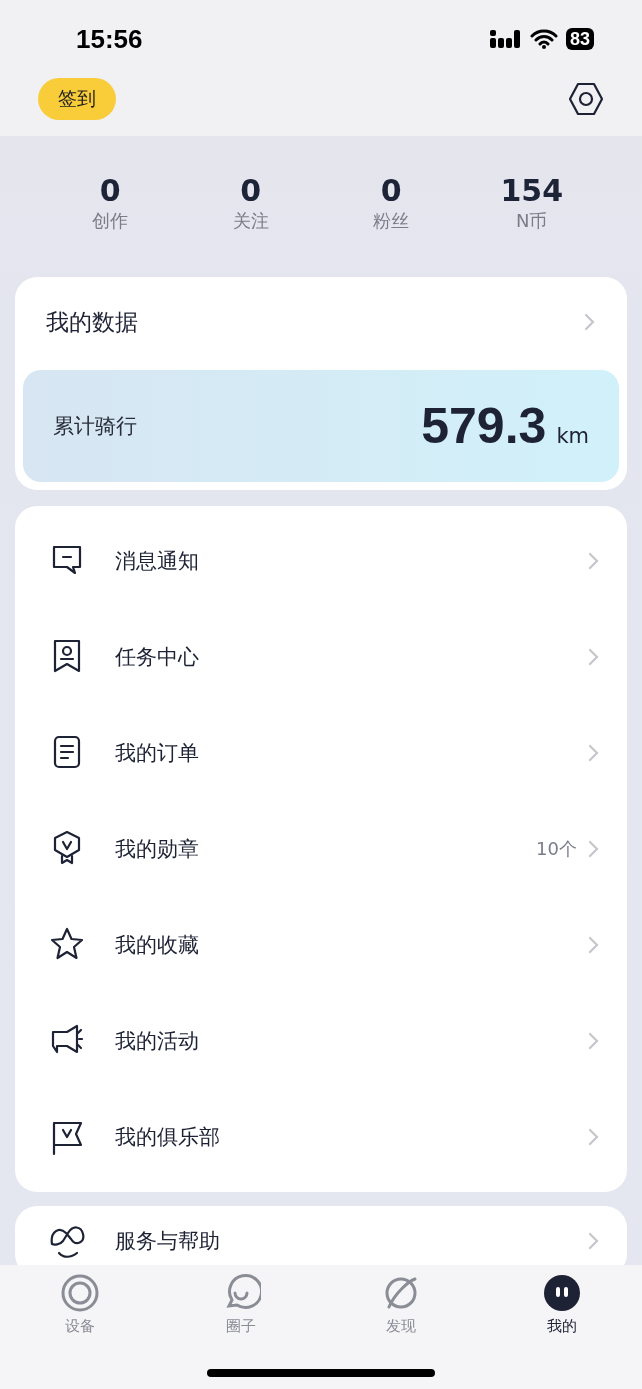  What do you see at coordinates (77, 99) in the screenshot?
I see `checkin-button: 签到` at bounding box center [77, 99].